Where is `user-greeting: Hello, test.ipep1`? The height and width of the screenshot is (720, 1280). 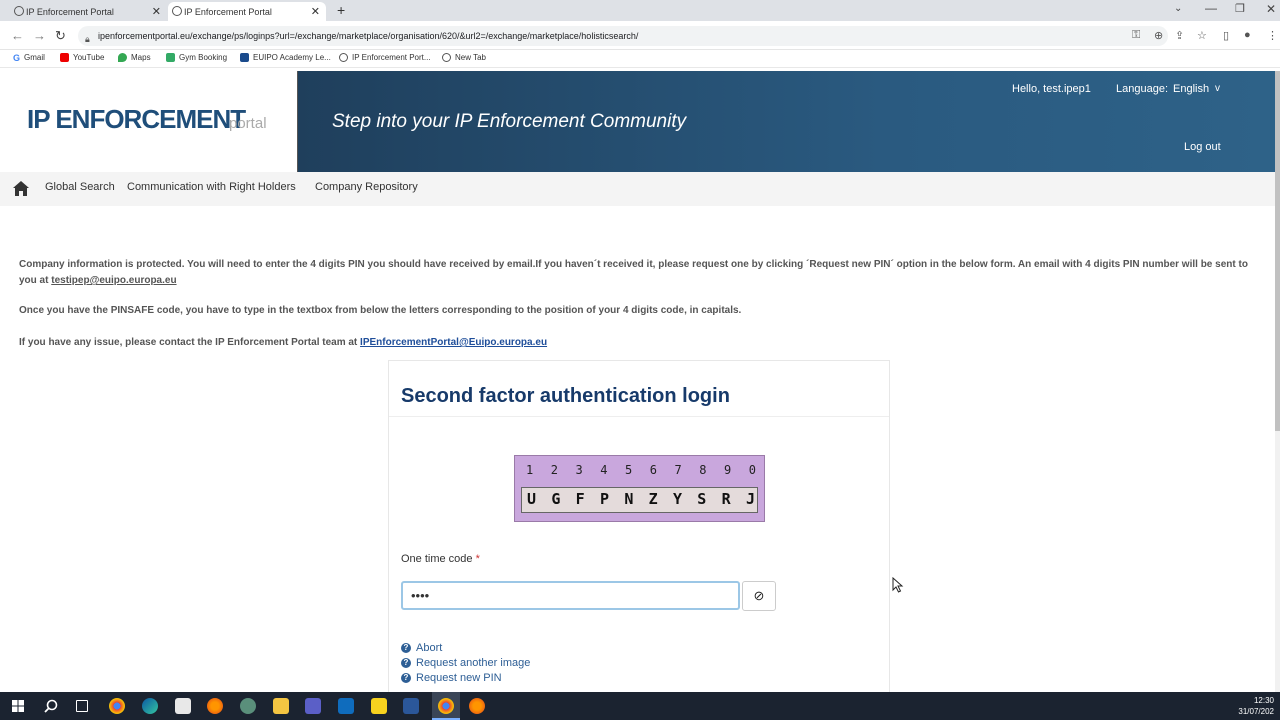
user-greeting: Hello, test.ipep1 is located at coordinates (1051, 89).